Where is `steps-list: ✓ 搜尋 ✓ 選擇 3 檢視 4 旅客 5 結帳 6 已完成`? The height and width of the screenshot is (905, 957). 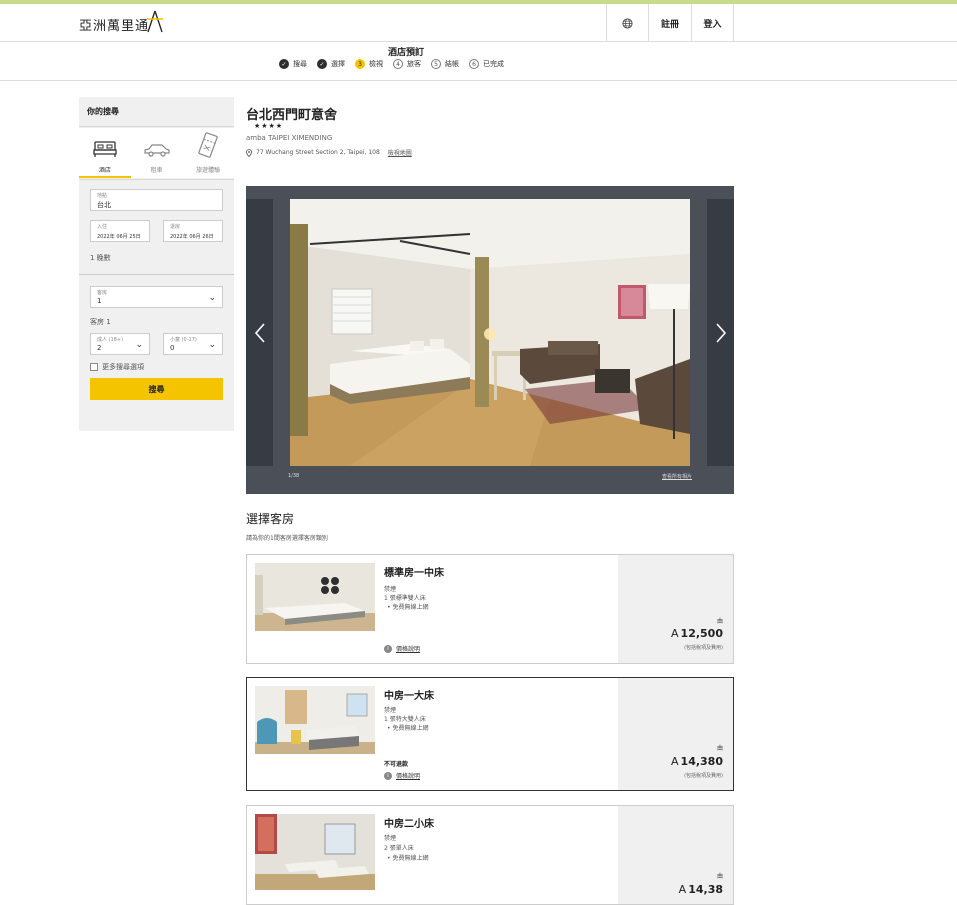
steps-list: ✓ 搜尋 ✓ 選擇 3 檢視 4 旅客 5 結帳 6 已完成 is located at coordinates (391, 64).